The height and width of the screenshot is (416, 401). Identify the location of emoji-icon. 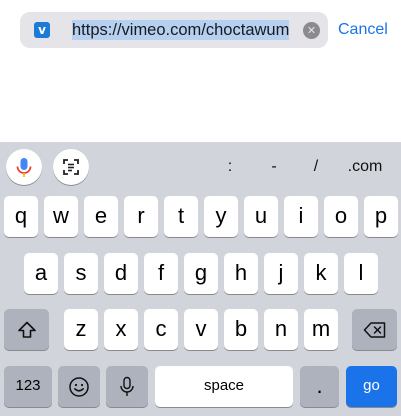
(79, 386).